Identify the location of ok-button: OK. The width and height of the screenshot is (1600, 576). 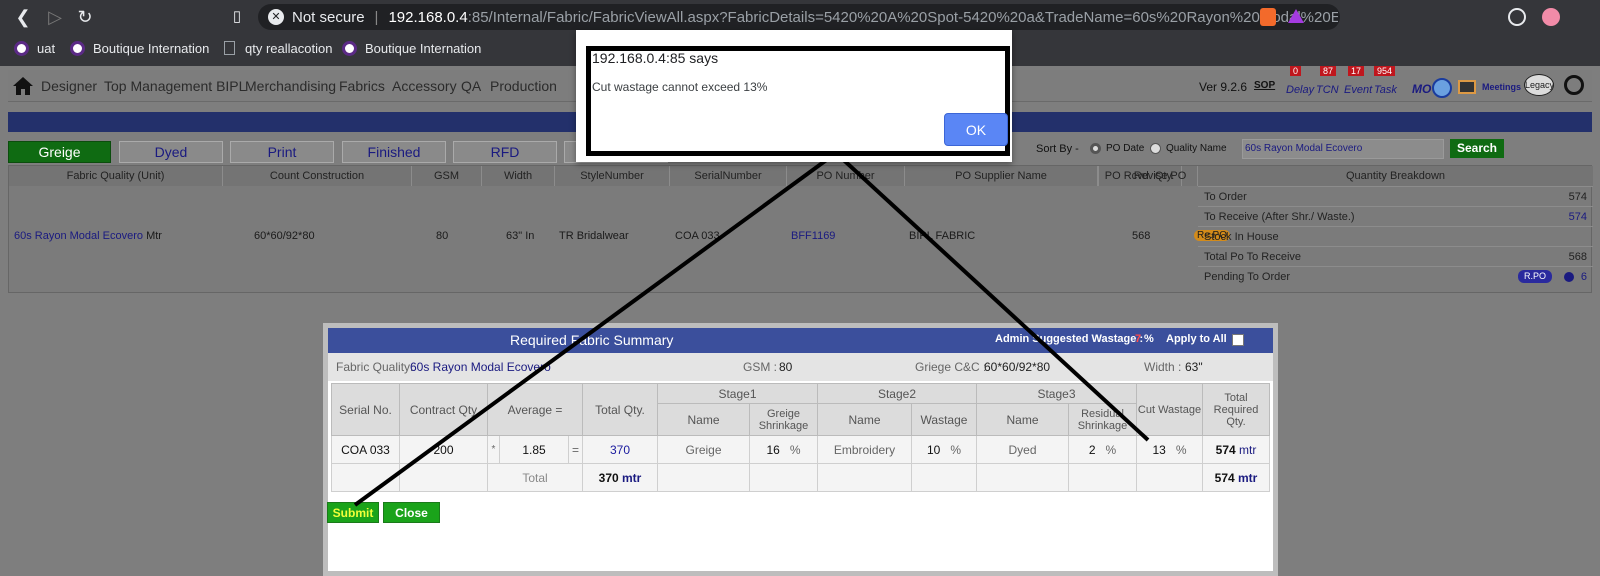
(976, 129).